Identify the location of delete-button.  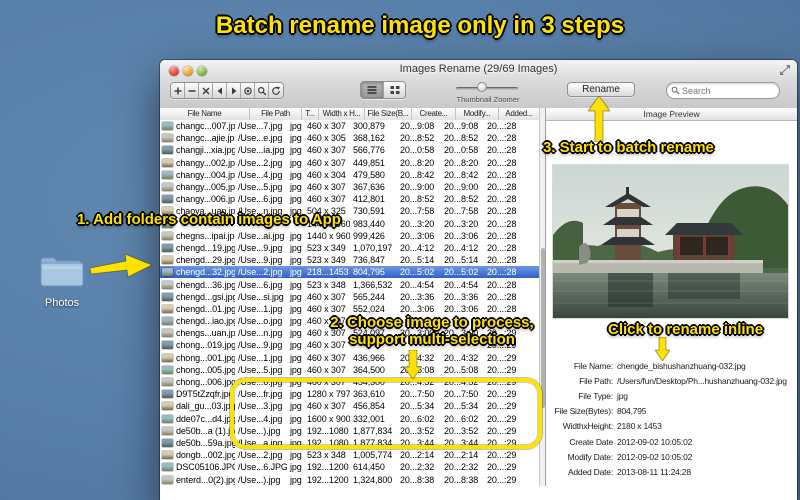
(206, 90).